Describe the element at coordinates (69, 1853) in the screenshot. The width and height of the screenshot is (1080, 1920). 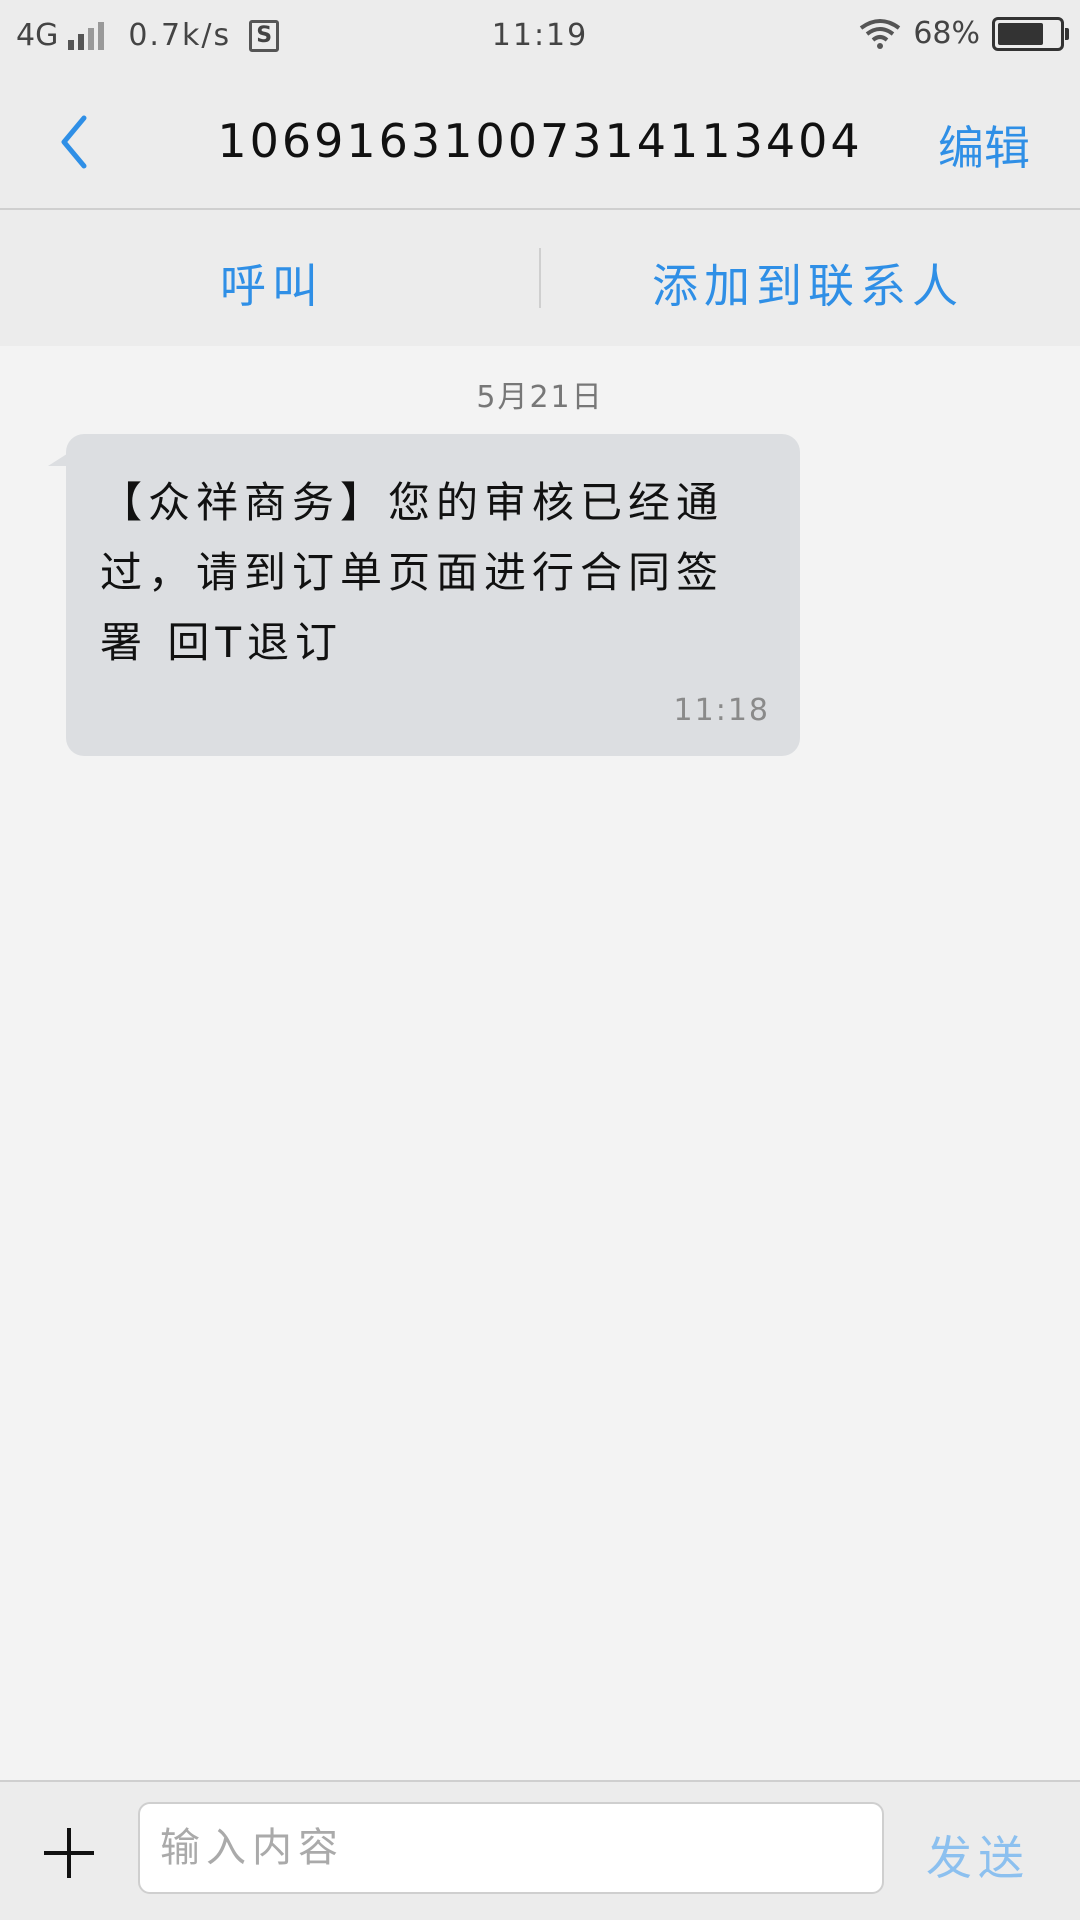
I see `plus-icon` at that location.